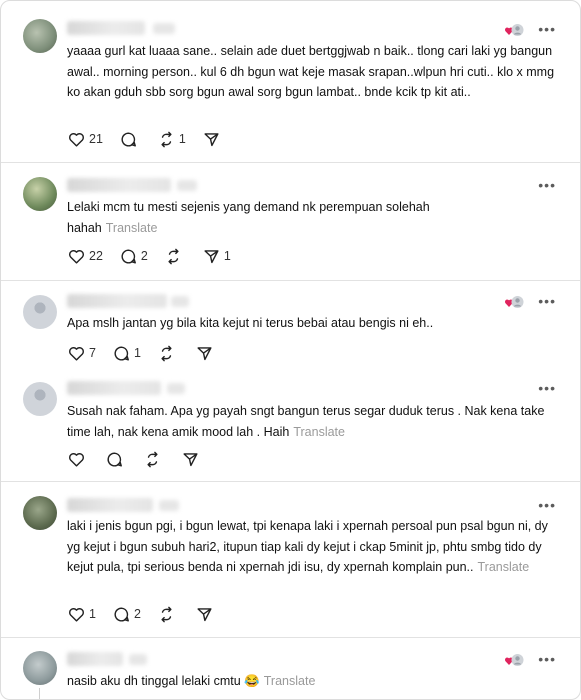 Image resolution: width=581 pixels, height=700 pixels. What do you see at coordinates (87, 139) in the screenshot?
I see `like-button: 21` at bounding box center [87, 139].